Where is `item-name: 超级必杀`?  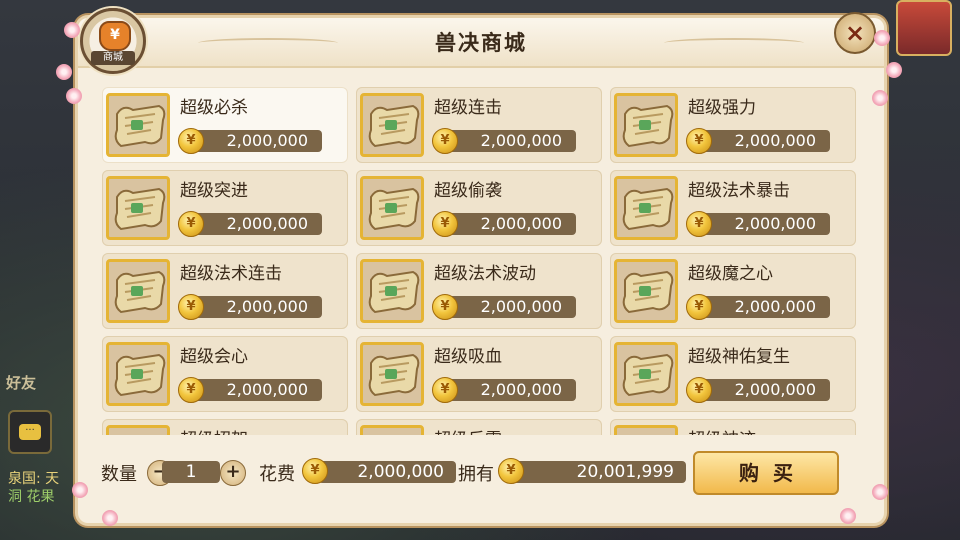 item-name: 超级必杀 is located at coordinates (214, 108).